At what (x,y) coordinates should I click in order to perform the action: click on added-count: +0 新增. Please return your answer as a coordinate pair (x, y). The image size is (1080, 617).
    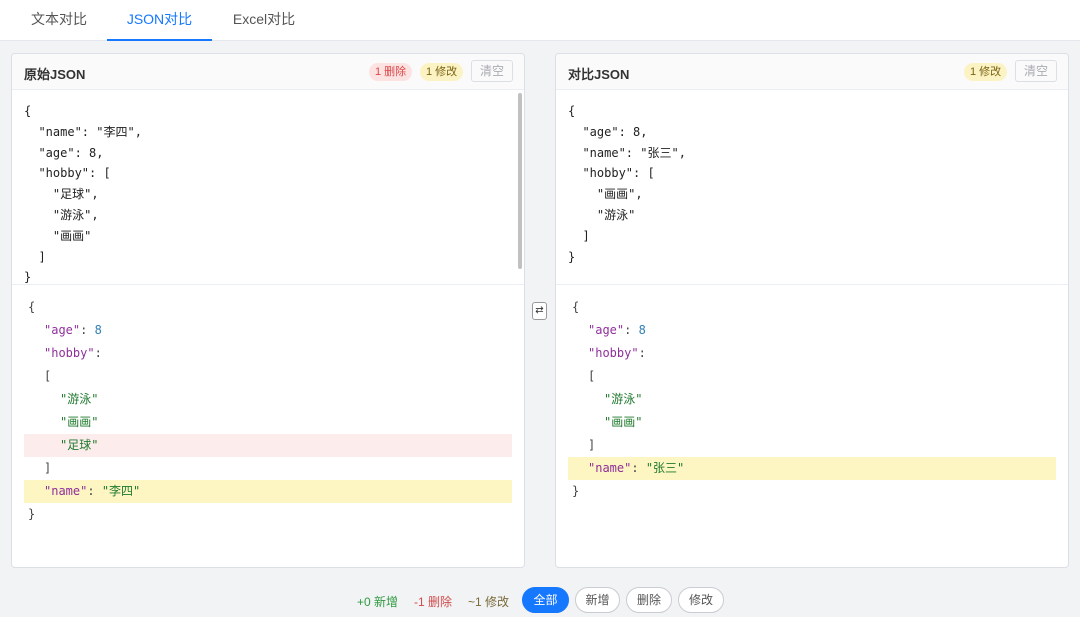
    Looking at the image, I should click on (378, 602).